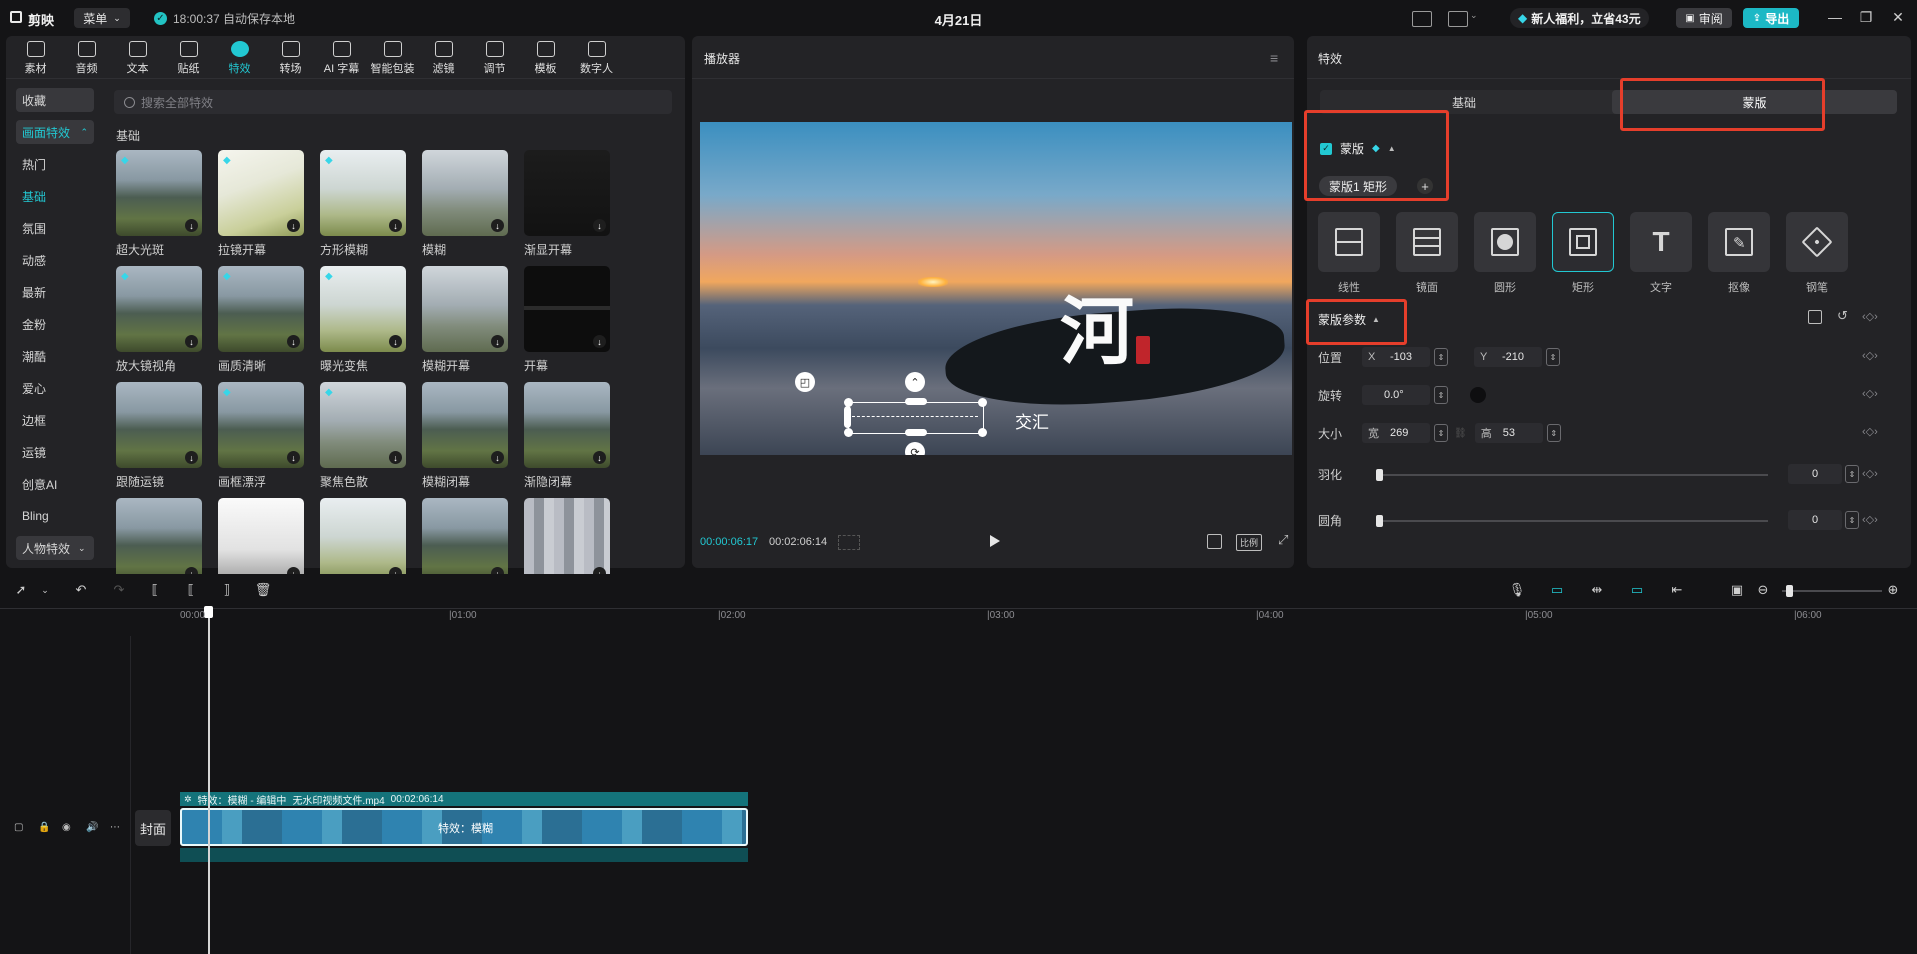 This screenshot has width=1917, height=954. Describe the element at coordinates (261, 436) in the screenshot. I see `effect-card: ◆ ↓ 画框漂浮` at that location.